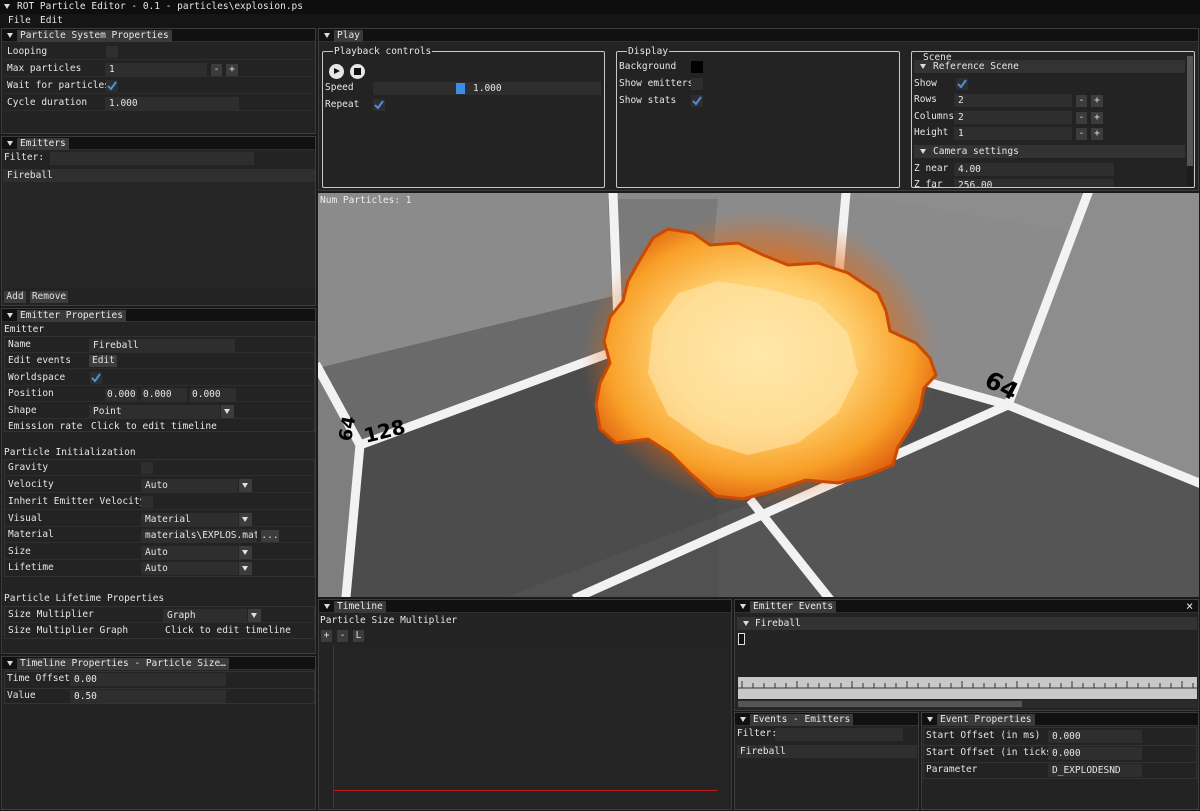 Image resolution: width=1200 pixels, height=811 pixels. What do you see at coordinates (1034, 183) in the screenshot?
I see `z-far-input: 256.00` at bounding box center [1034, 183].